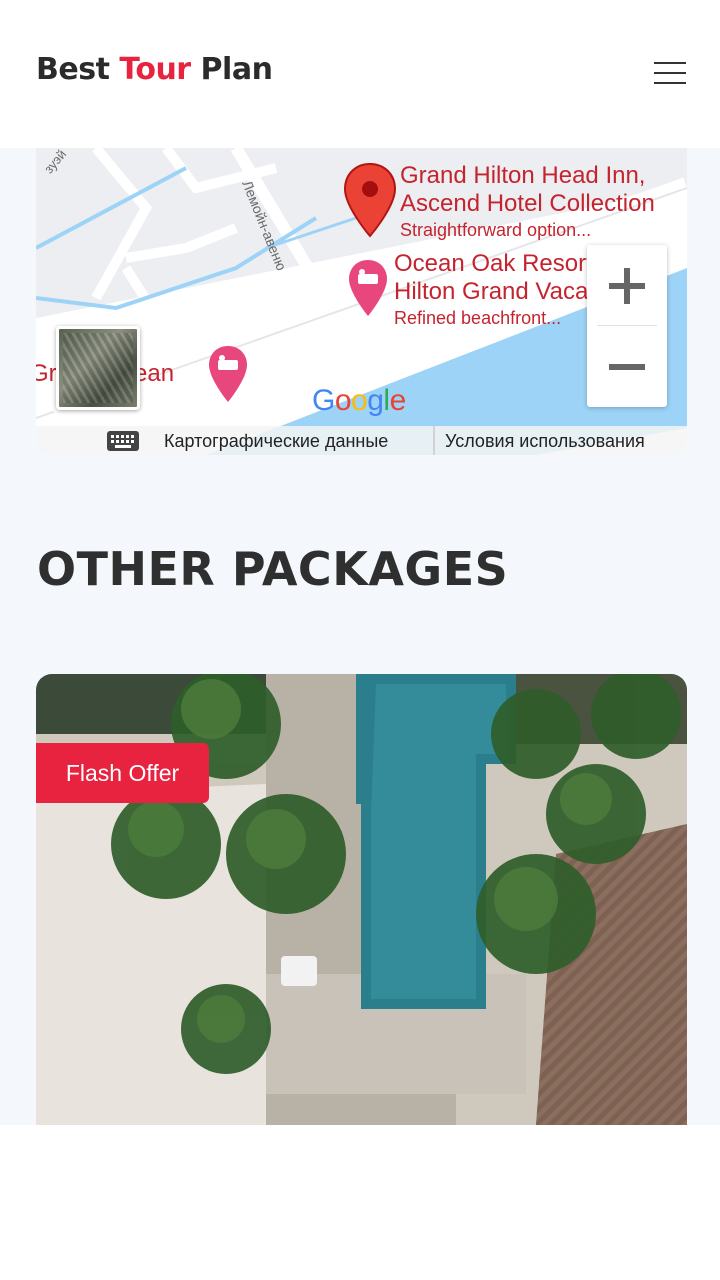 This screenshot has width=720, height=1280. I want to click on logo-text-tour: Tour, so click(155, 69).